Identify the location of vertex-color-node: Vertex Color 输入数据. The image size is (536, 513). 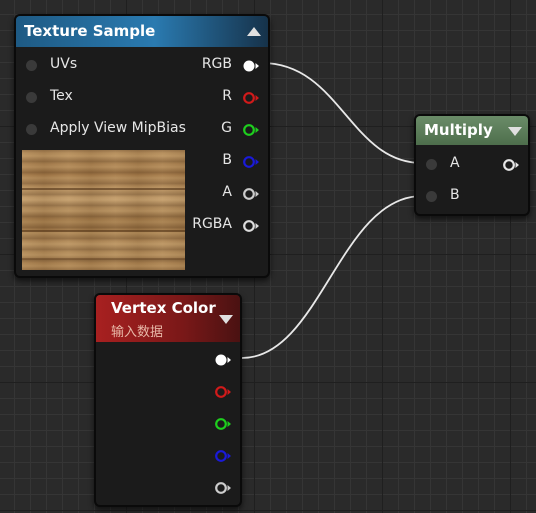
(168, 400).